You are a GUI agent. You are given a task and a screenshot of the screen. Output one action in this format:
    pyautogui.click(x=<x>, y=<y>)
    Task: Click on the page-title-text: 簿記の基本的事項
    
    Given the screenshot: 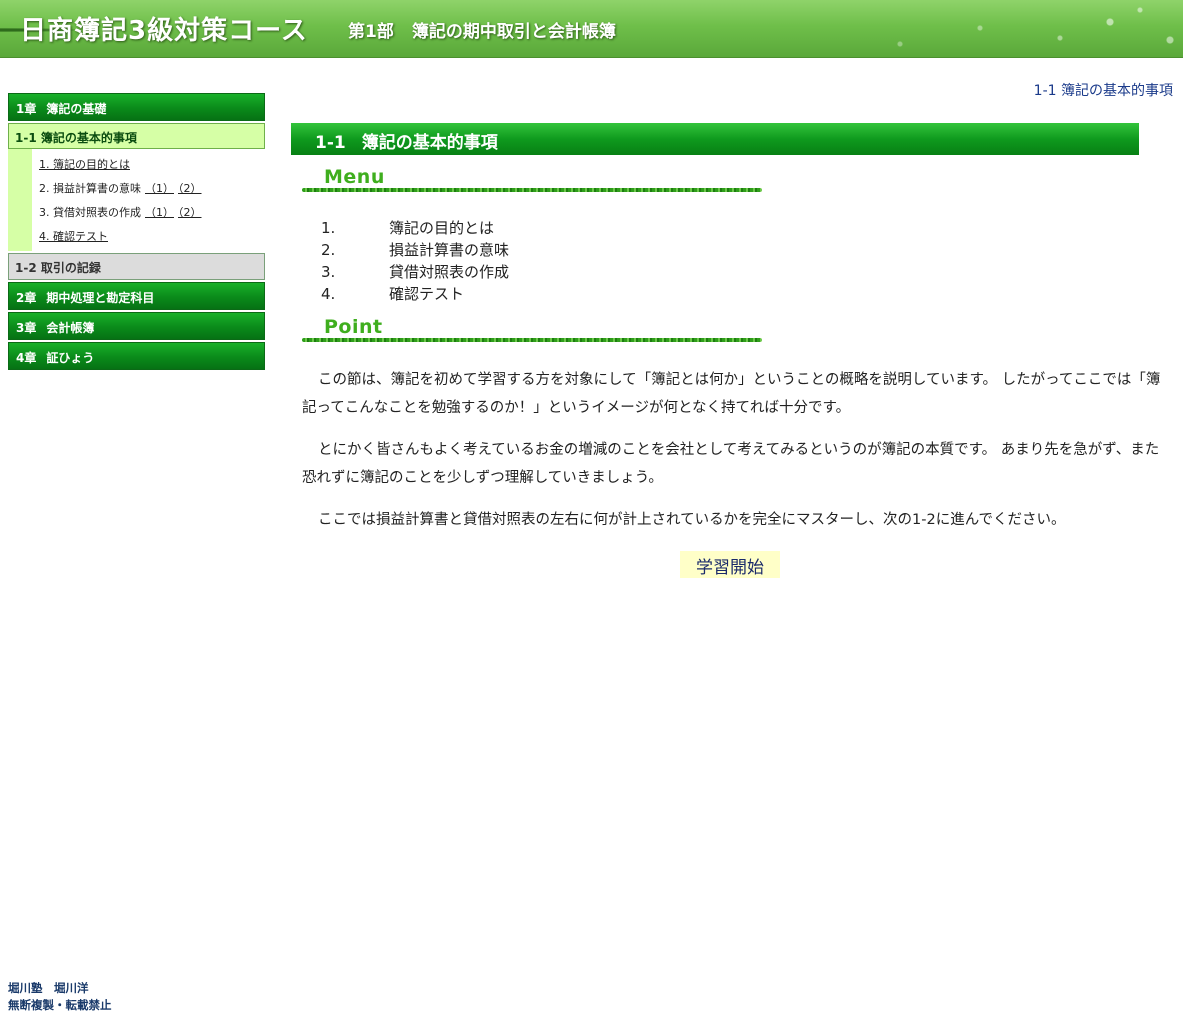 What is the action you would take?
    pyautogui.click(x=429, y=143)
    